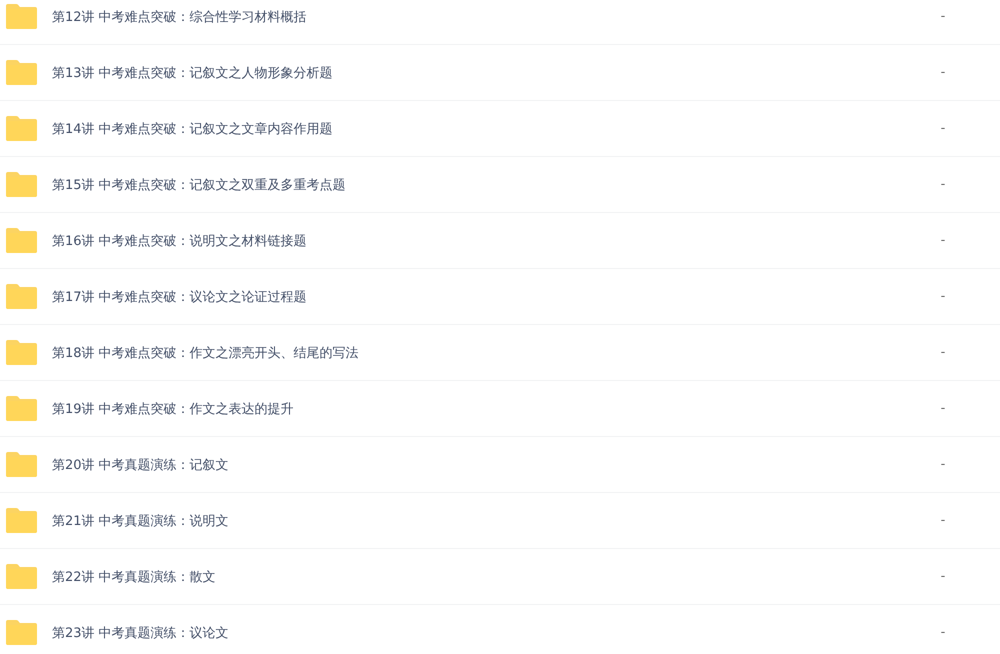  What do you see at coordinates (492, 465) in the screenshot?
I see `file-name: 第20讲 中考真题演练：记叙文` at bounding box center [492, 465].